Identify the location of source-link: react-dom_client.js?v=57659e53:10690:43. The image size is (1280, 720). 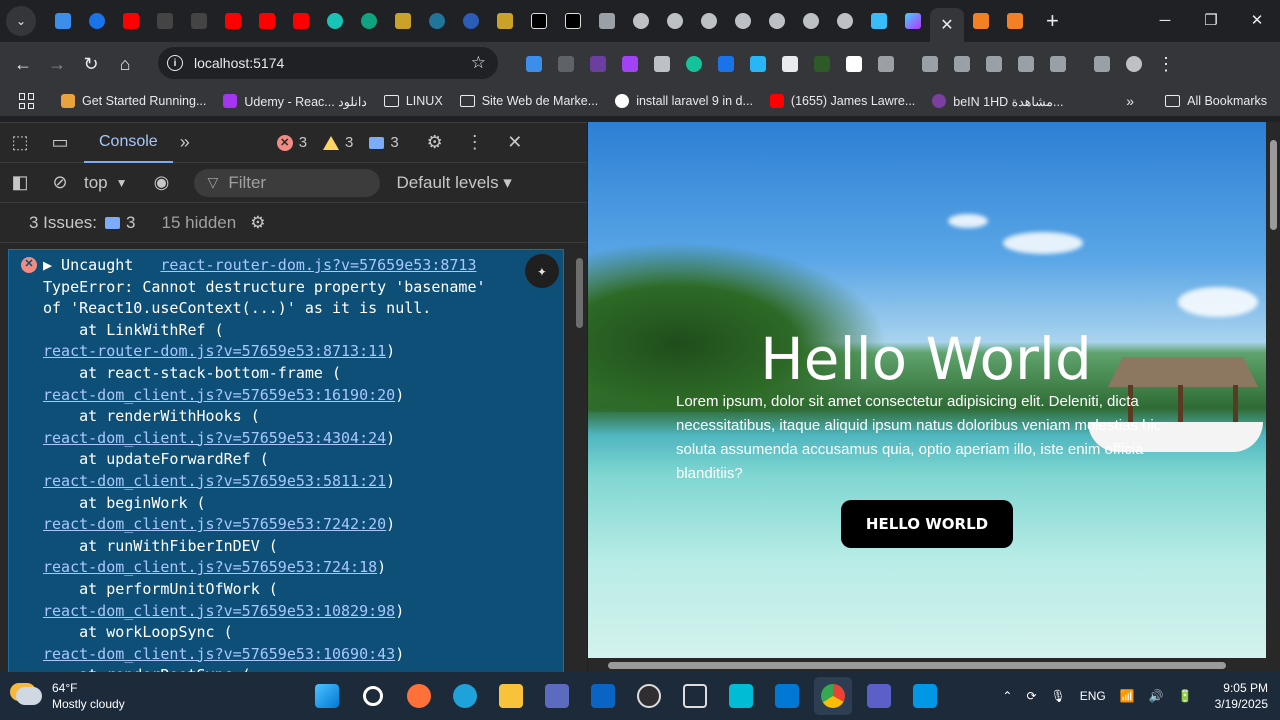
(219, 654).